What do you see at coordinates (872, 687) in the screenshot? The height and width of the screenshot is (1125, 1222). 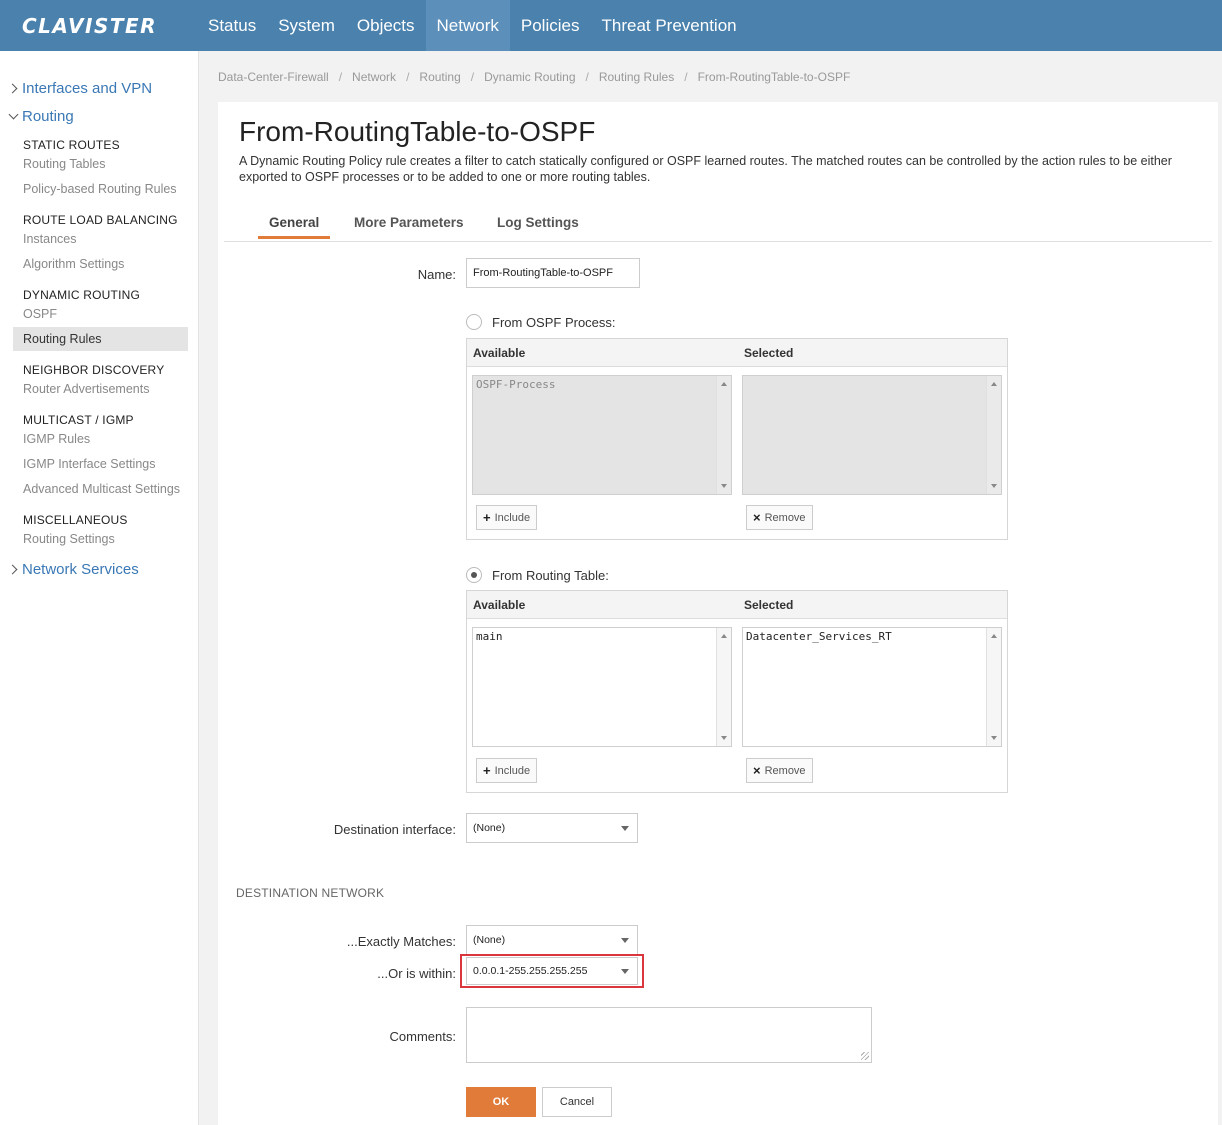 I see `rt-selected-list: Datacenter_Services_RT` at bounding box center [872, 687].